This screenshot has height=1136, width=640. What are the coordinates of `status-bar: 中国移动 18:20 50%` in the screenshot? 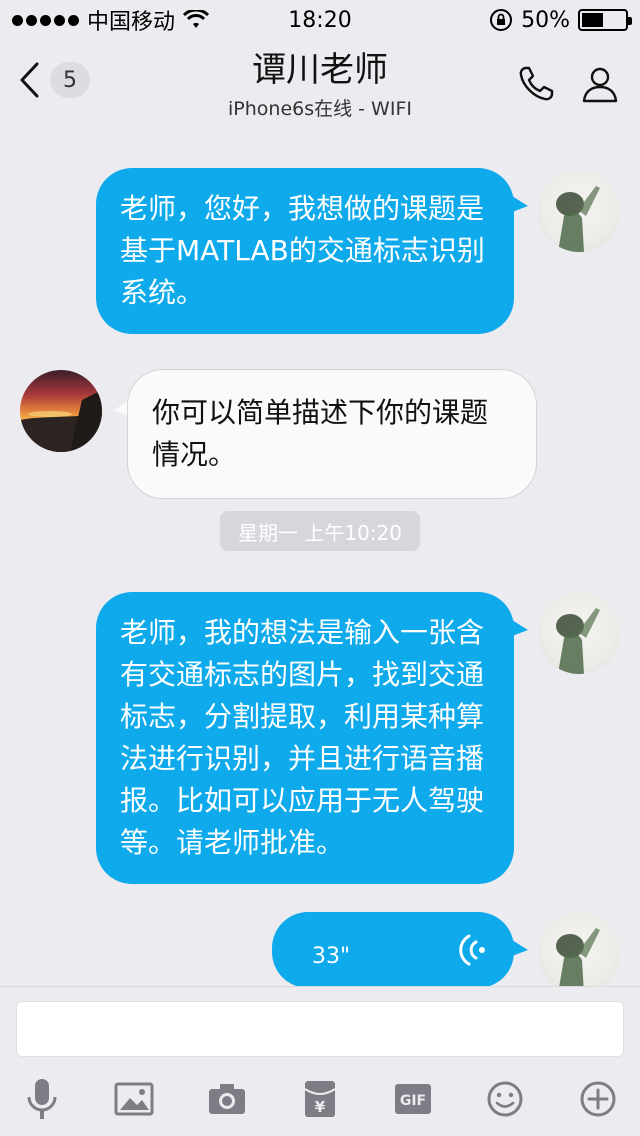 It's located at (320, 20).